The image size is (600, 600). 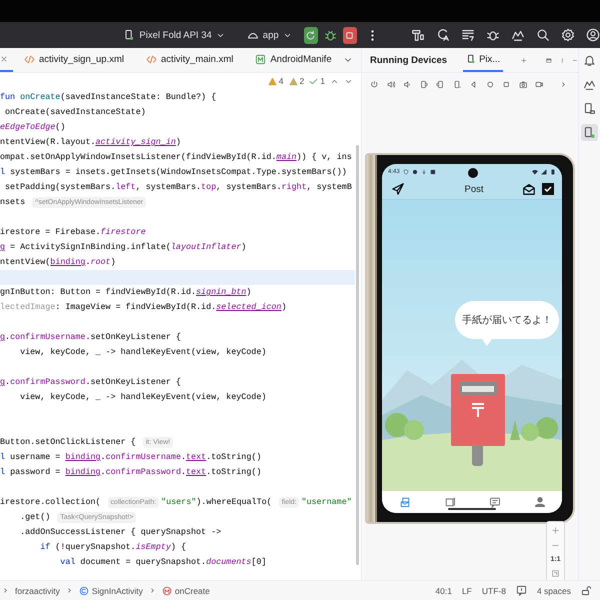 What do you see at coordinates (540, 502) in the screenshot?
I see `person-icon` at bounding box center [540, 502].